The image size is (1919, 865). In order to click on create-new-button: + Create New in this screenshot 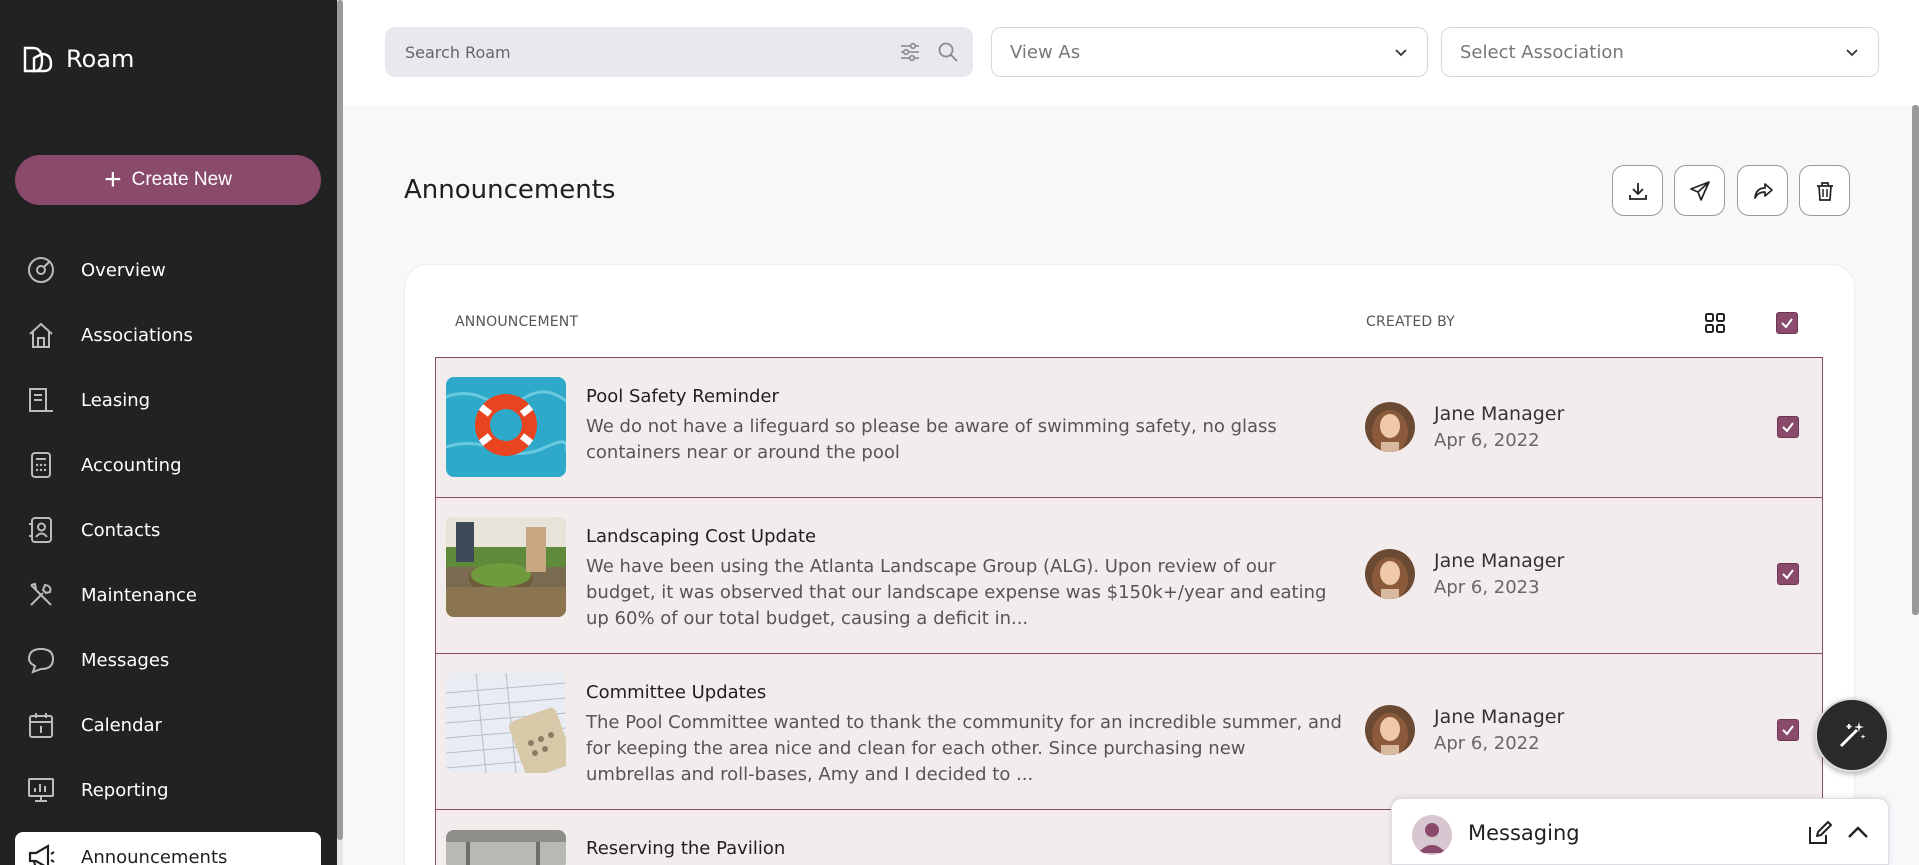, I will do `click(168, 180)`.